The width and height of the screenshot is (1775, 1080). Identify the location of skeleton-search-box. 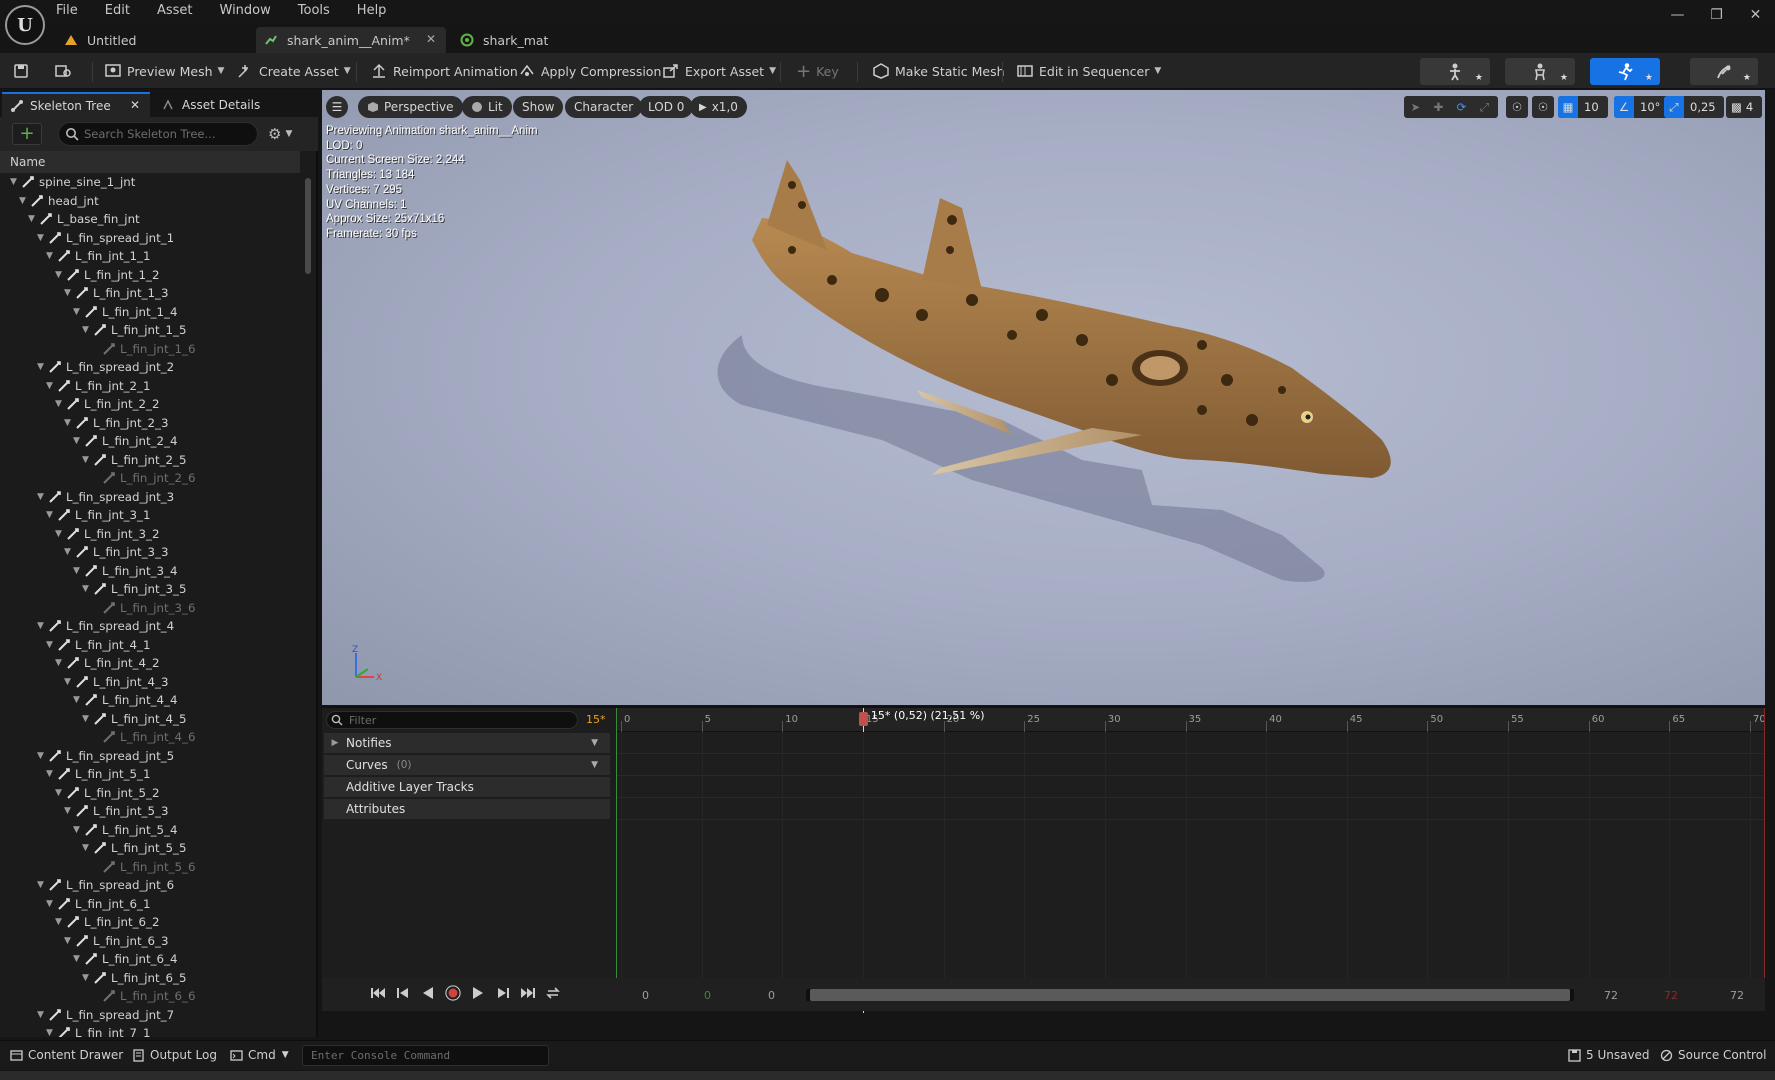
(158, 134).